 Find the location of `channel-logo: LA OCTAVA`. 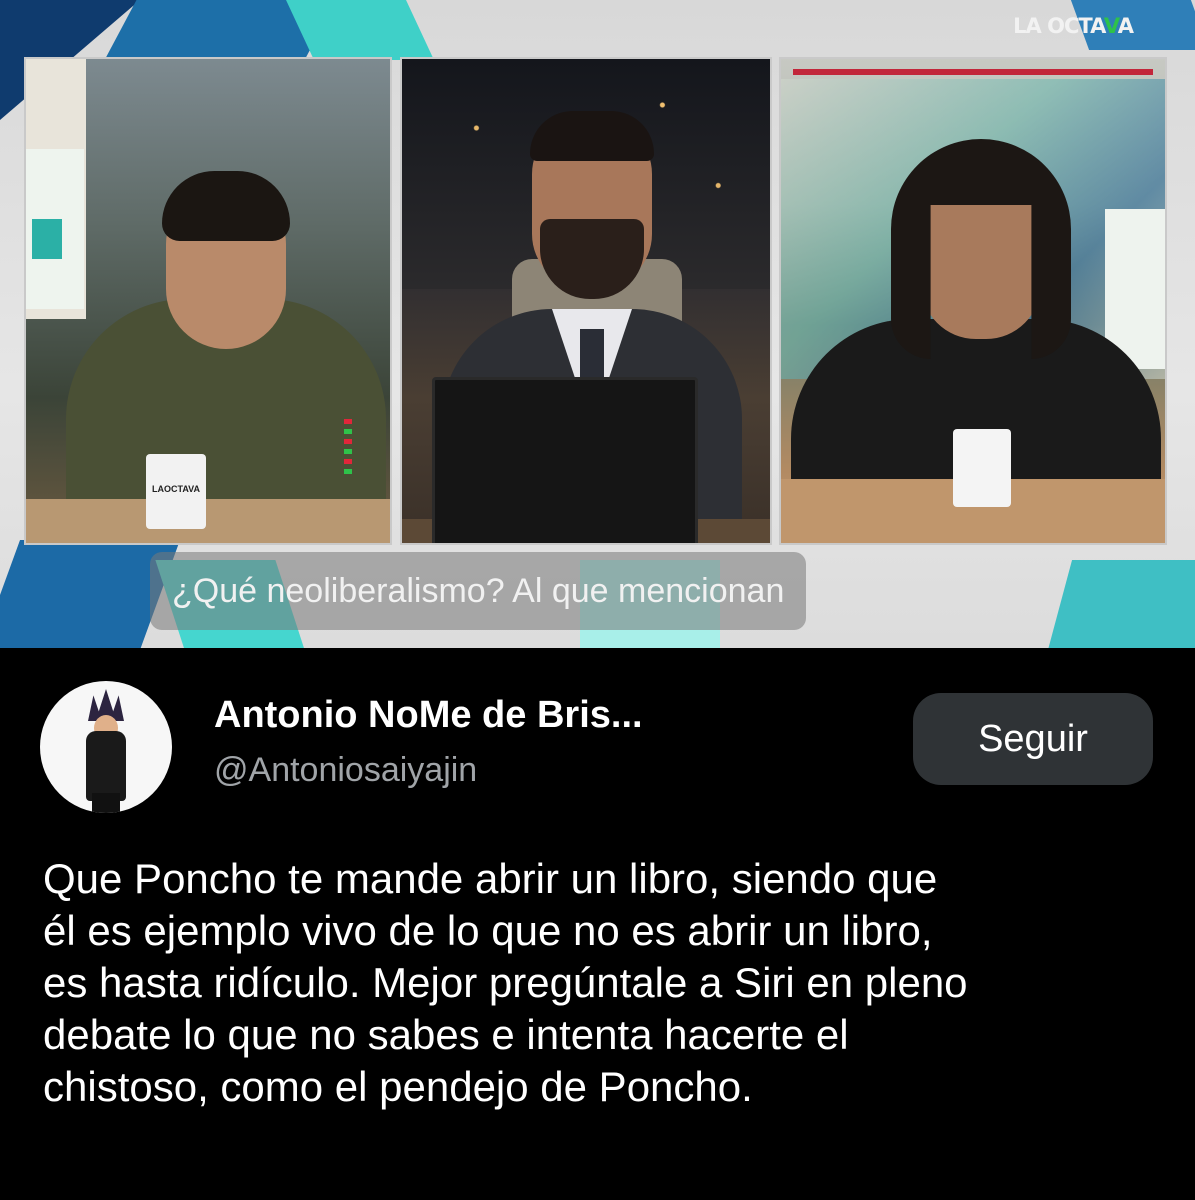

channel-logo: LA OCTAVA is located at coordinates (1073, 26).